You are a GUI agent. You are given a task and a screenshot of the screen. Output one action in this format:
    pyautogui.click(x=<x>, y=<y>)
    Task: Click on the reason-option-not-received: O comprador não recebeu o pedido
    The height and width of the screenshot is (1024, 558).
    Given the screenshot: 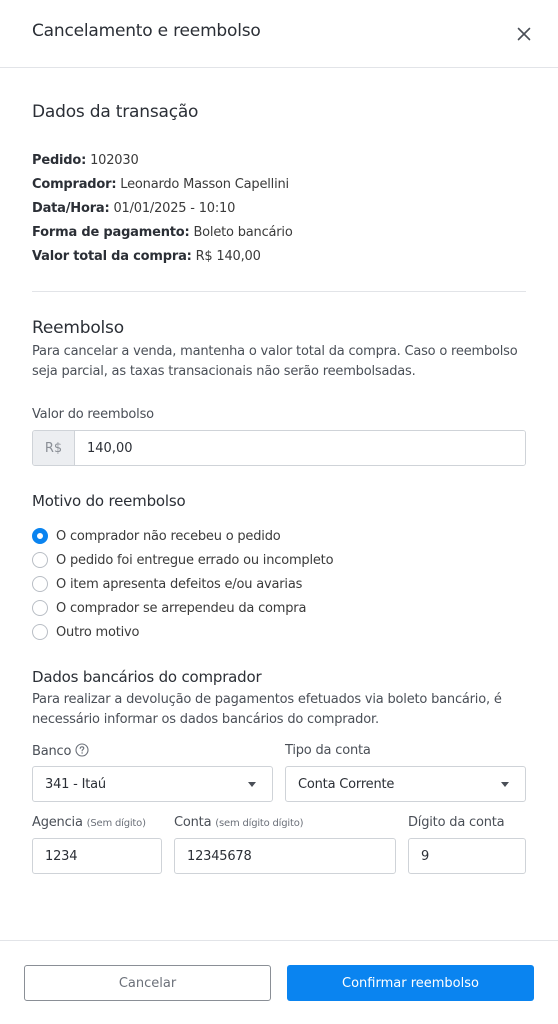 What is the action you would take?
    pyautogui.click(x=156, y=536)
    